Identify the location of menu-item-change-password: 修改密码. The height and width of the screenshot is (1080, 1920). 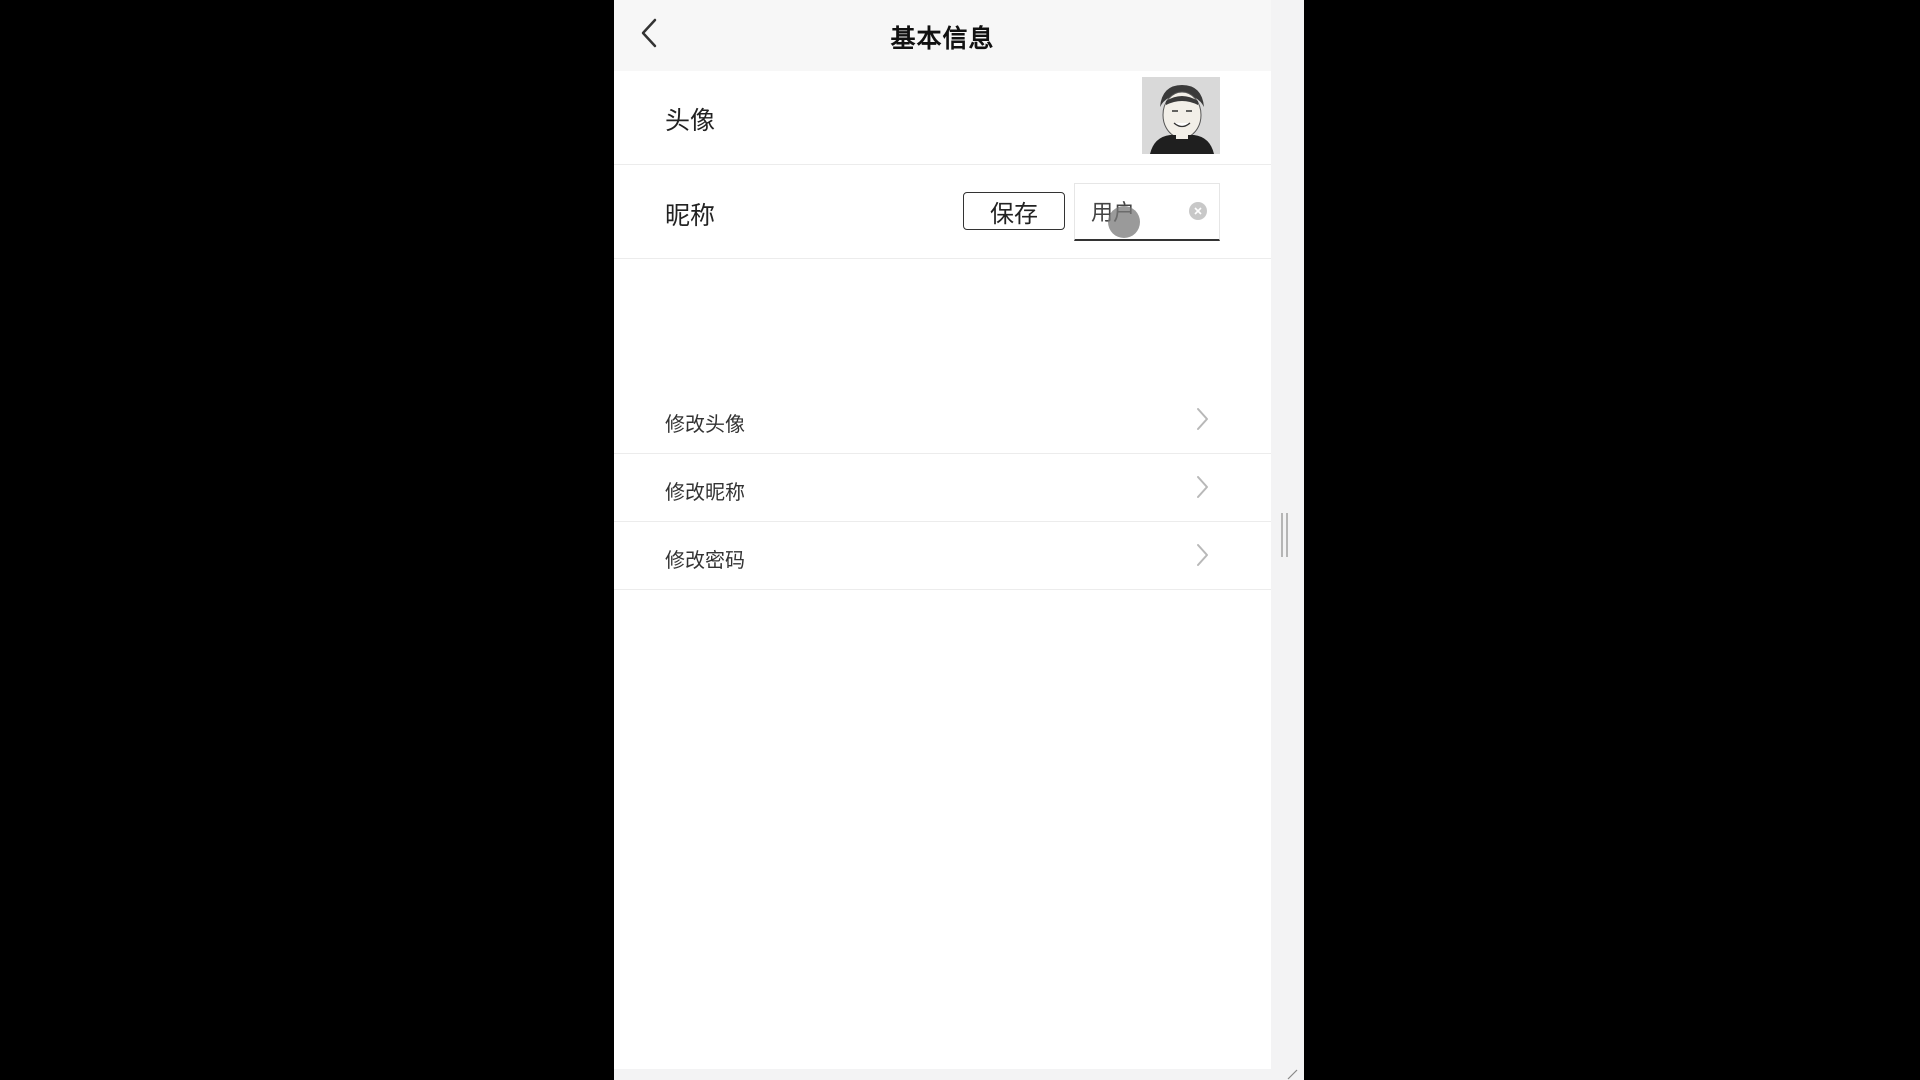
(942, 556).